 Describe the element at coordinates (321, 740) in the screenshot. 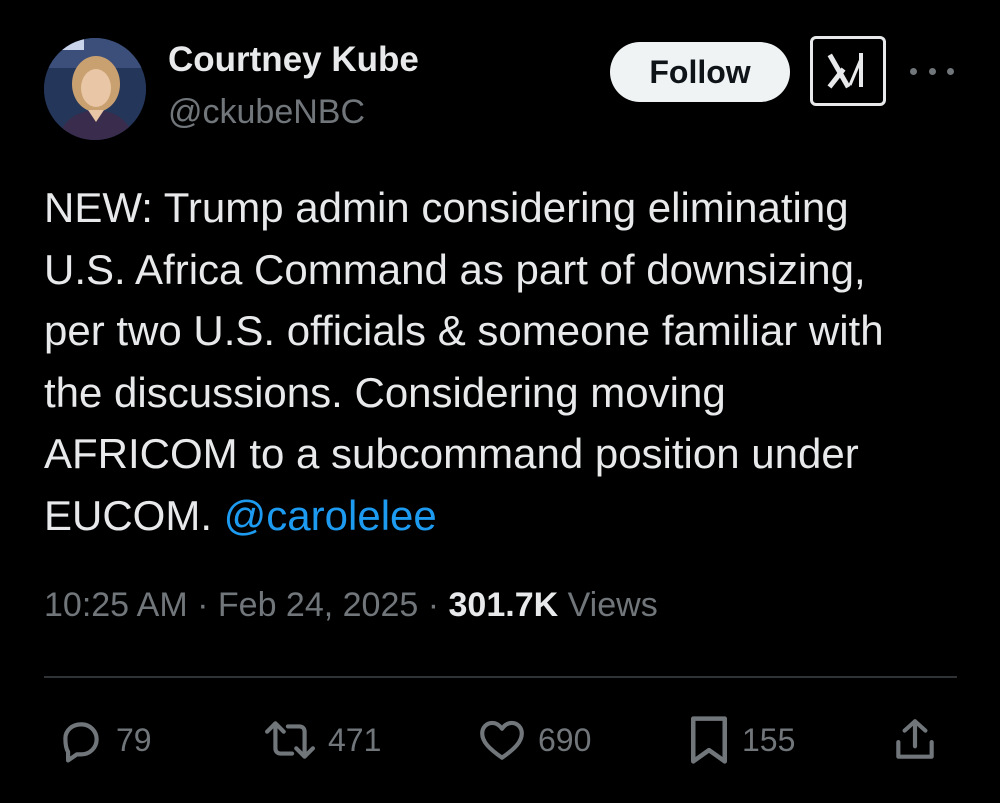

I see `repost-button: 471` at that location.